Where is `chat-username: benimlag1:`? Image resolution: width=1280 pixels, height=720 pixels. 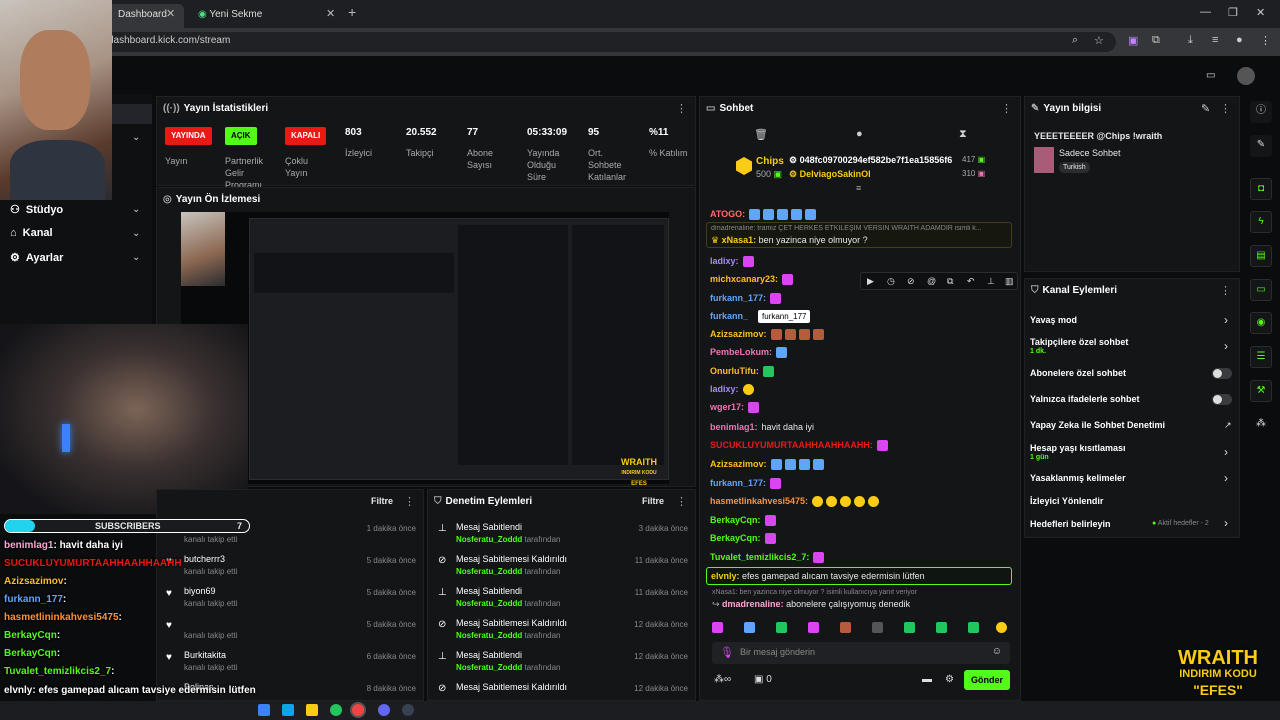
chat-username: benimlag1: is located at coordinates (734, 427).